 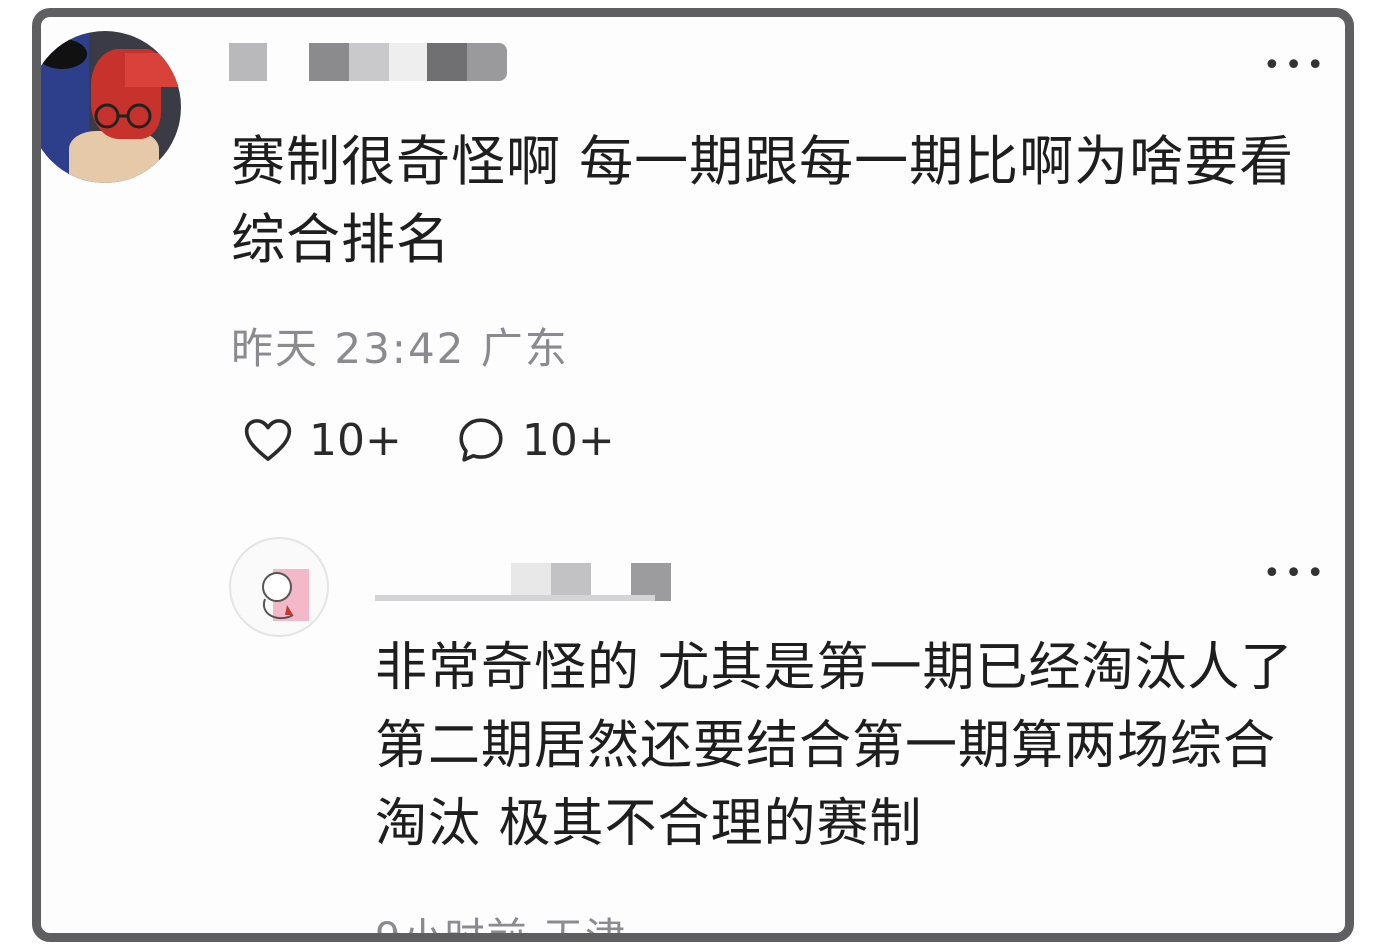 I want to click on reply-more-dots-icon: •••, so click(x=1295, y=574).